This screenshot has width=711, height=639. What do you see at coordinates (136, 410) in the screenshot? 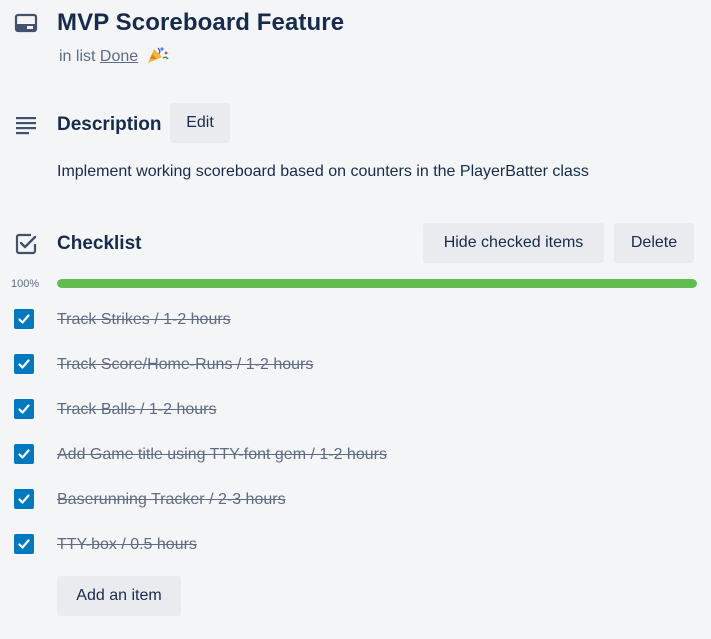
I see `item-label: Track Balls / 1-2 hours` at bounding box center [136, 410].